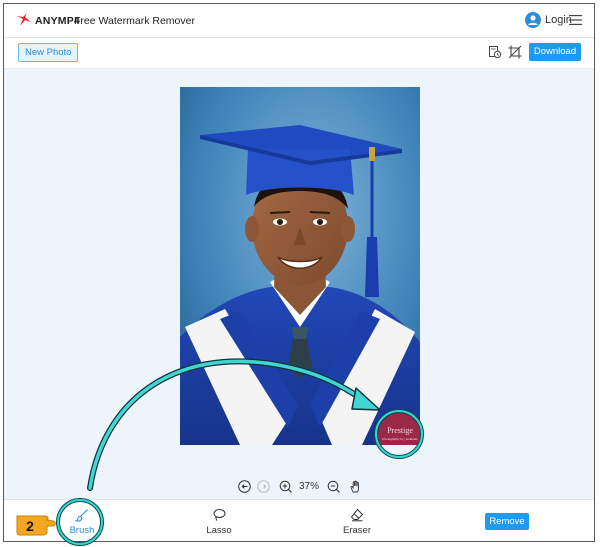  Describe the element at coordinates (36, 525) in the screenshot. I see `step-badge: 2` at that location.